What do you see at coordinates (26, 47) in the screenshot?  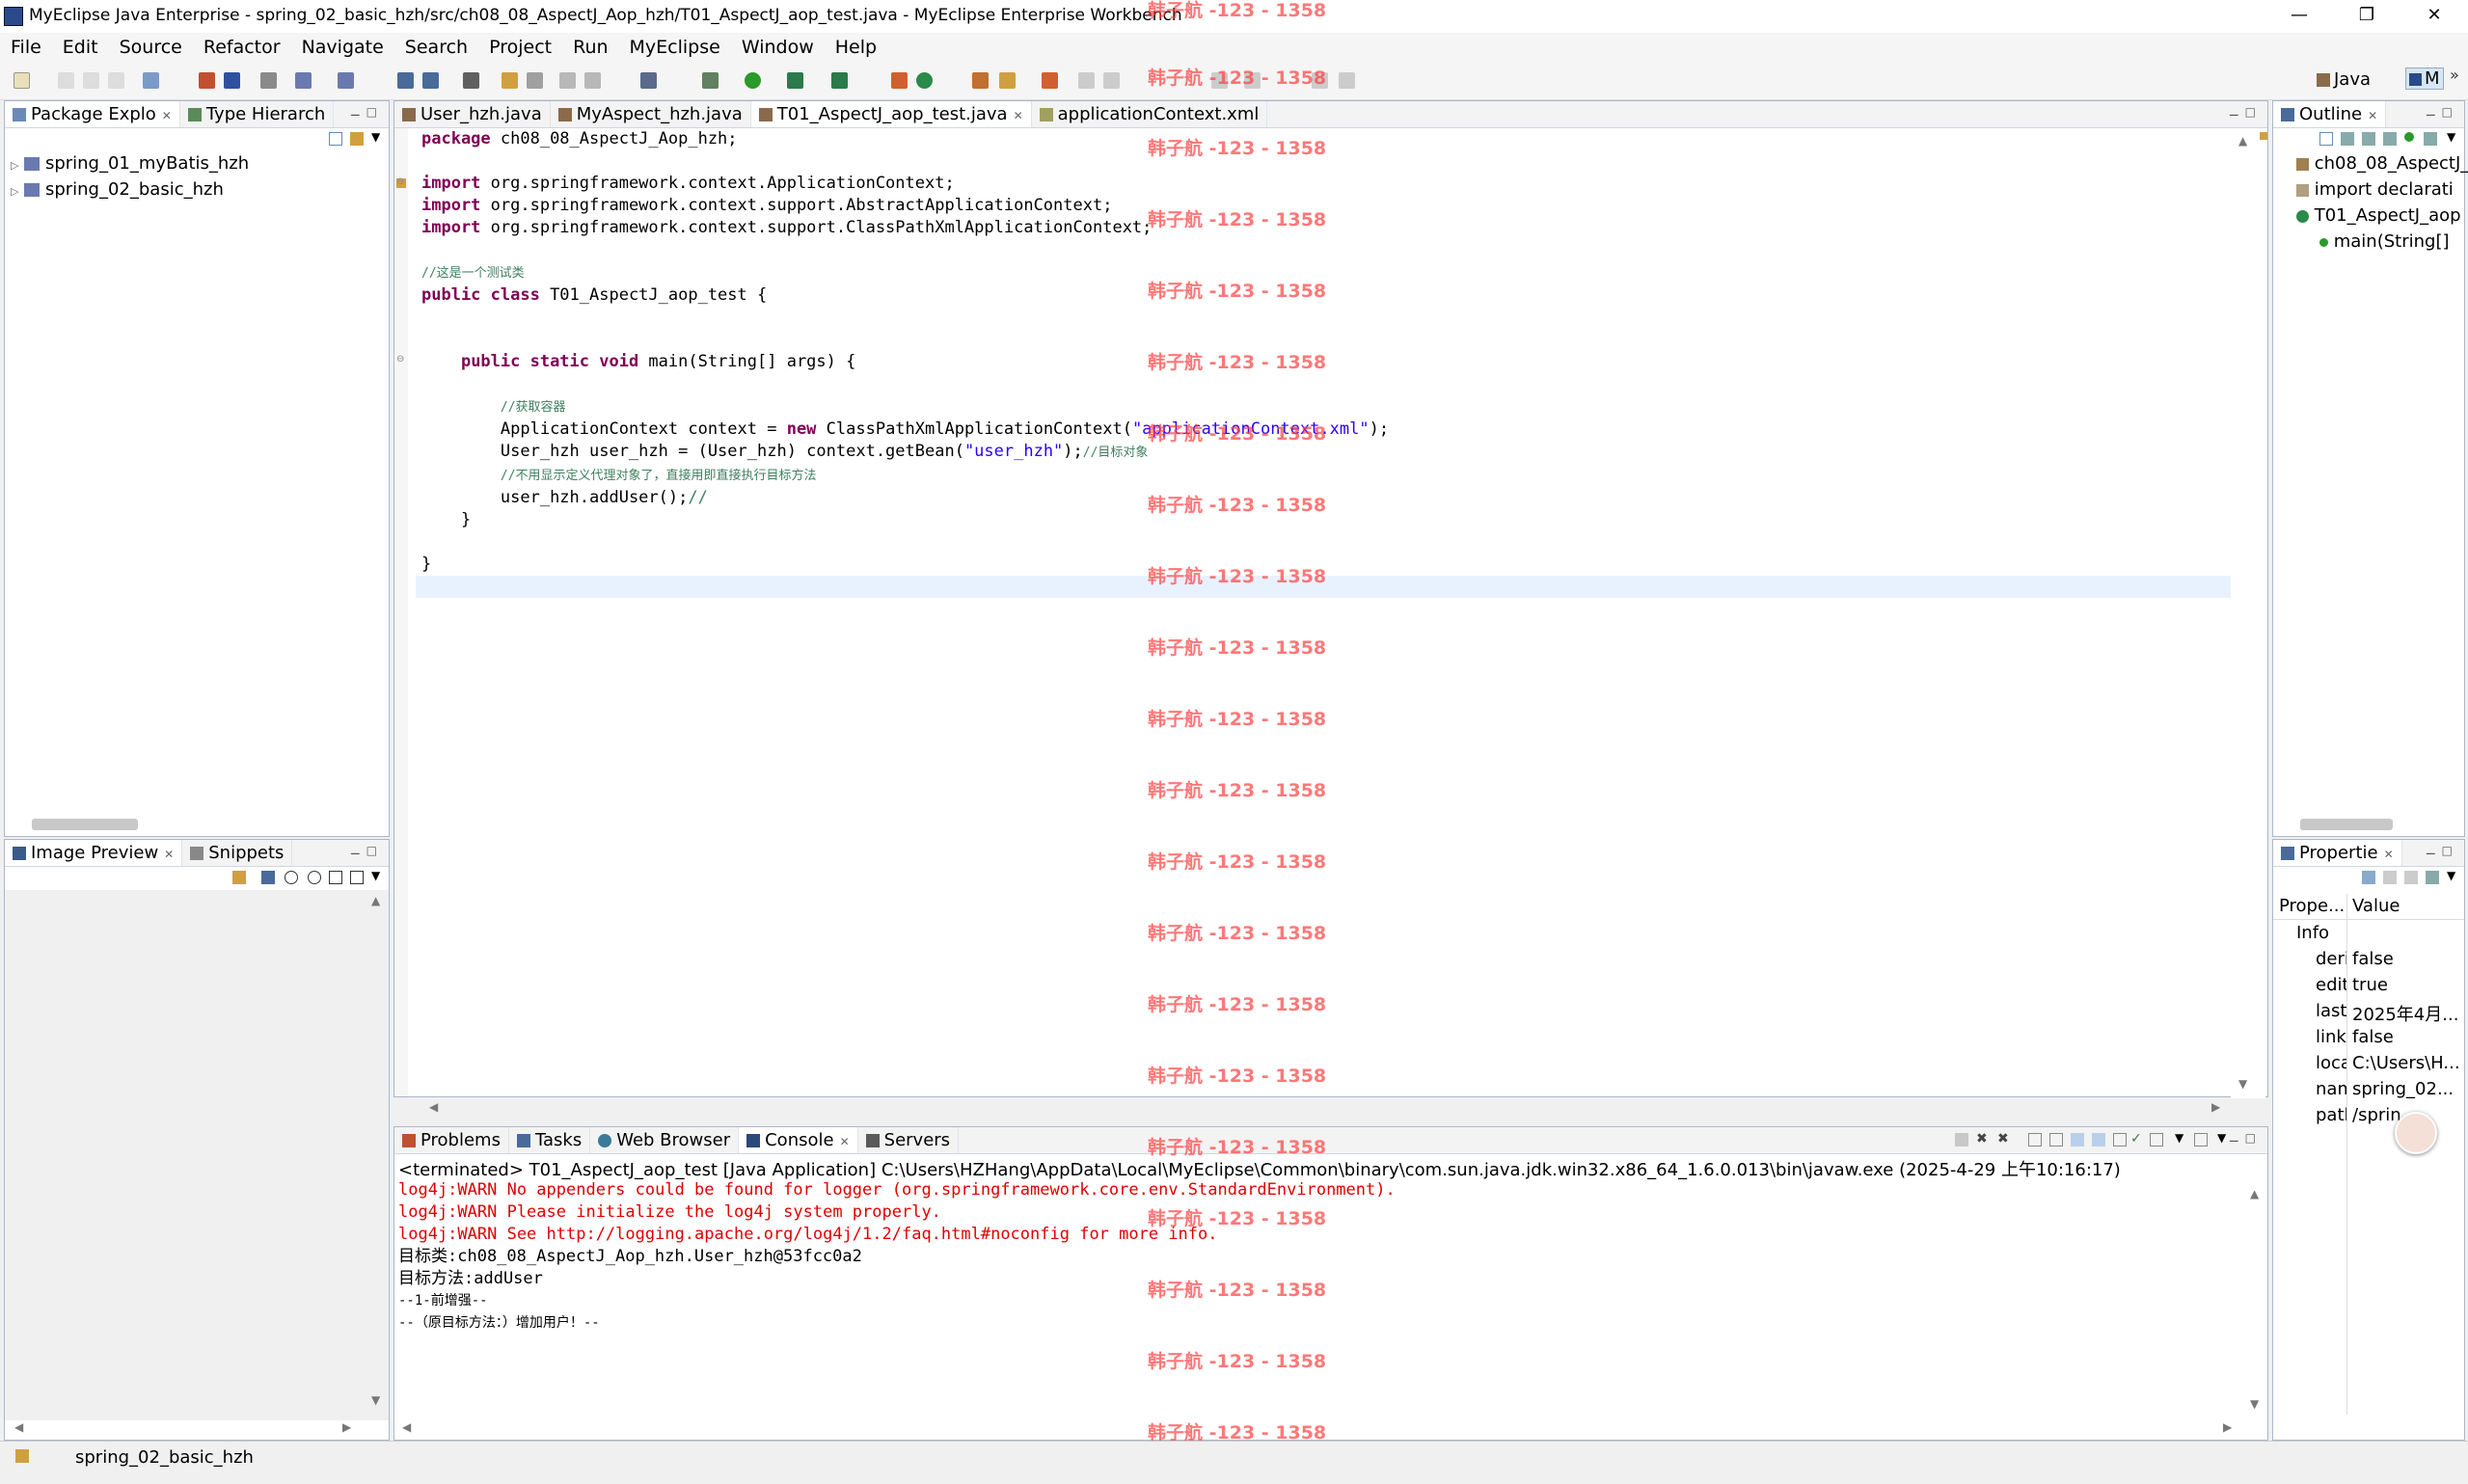 I see `menu-file: File` at bounding box center [26, 47].